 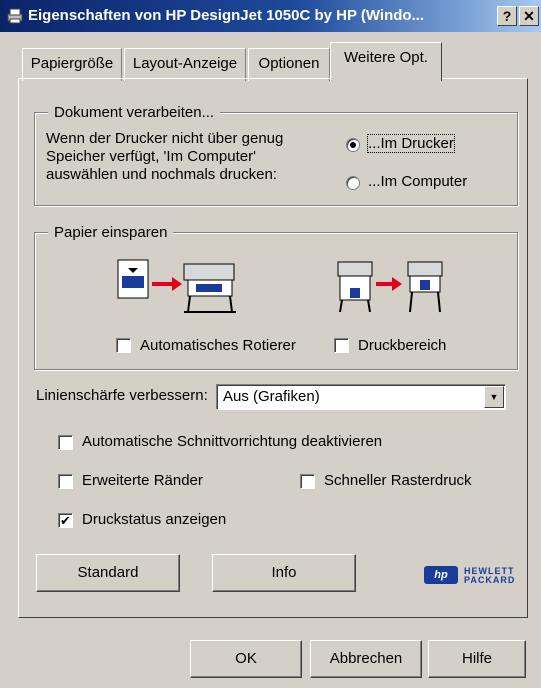 I want to click on linien-label: Linienschärfe verbessern:, so click(x=122, y=395).